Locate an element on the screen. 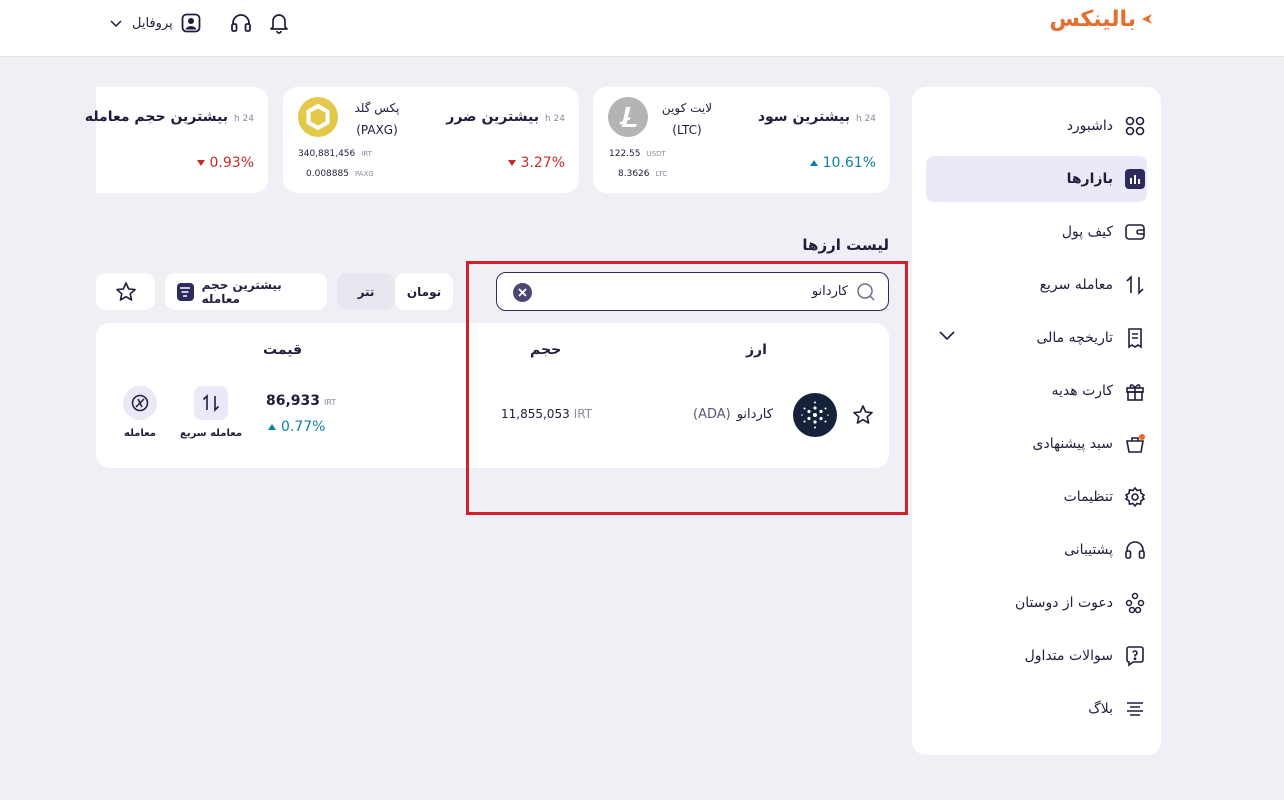 The image size is (1284, 800). coin-name: پکس گلد (PAXG) is located at coordinates (377, 119).